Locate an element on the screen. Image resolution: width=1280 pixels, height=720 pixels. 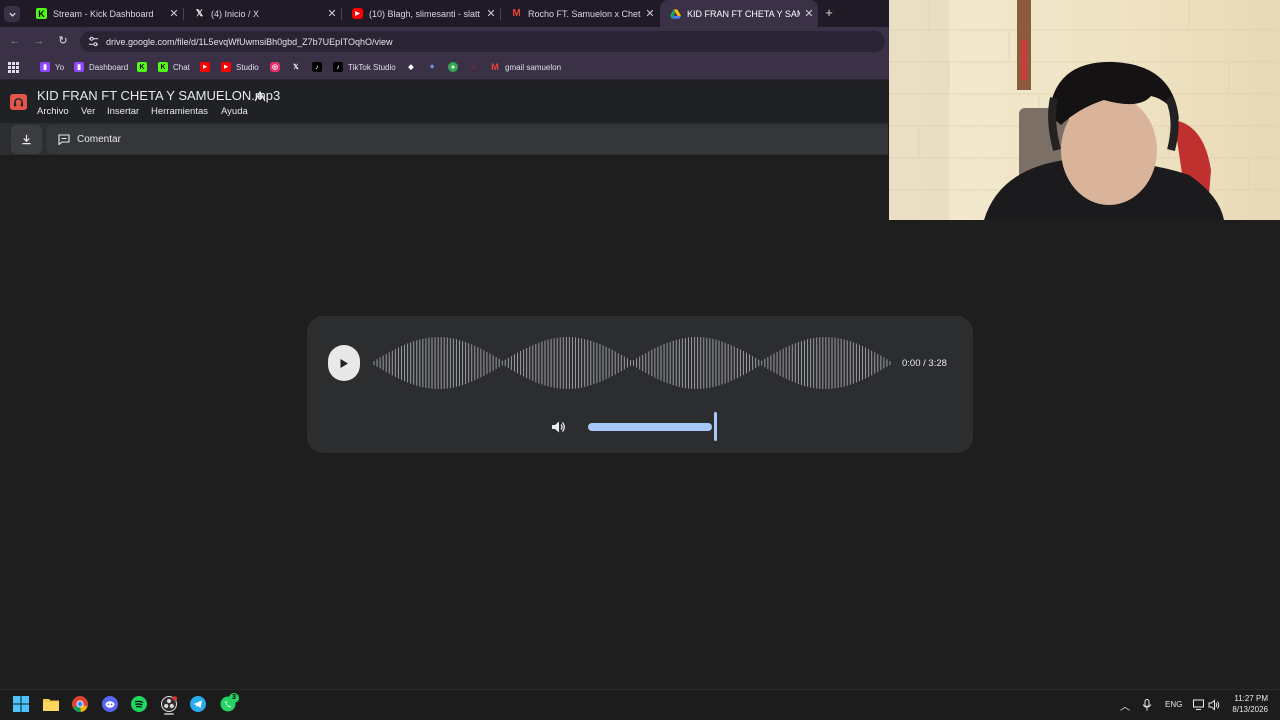
bookmark-studio: ▶ Studio is located at coordinates (240, 67).